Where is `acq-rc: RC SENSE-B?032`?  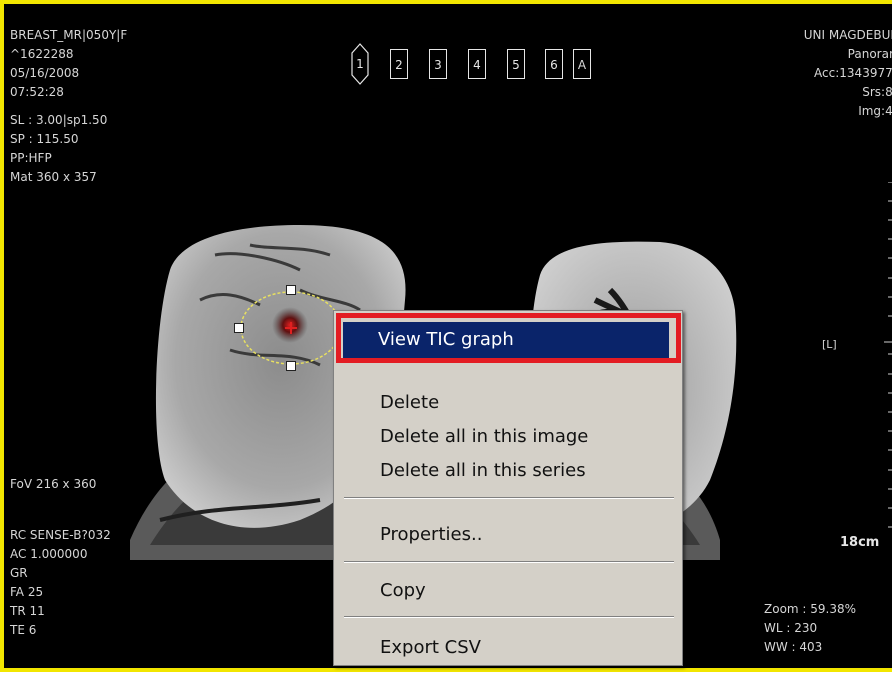 acq-rc: RC SENSE-B?032 is located at coordinates (60, 535).